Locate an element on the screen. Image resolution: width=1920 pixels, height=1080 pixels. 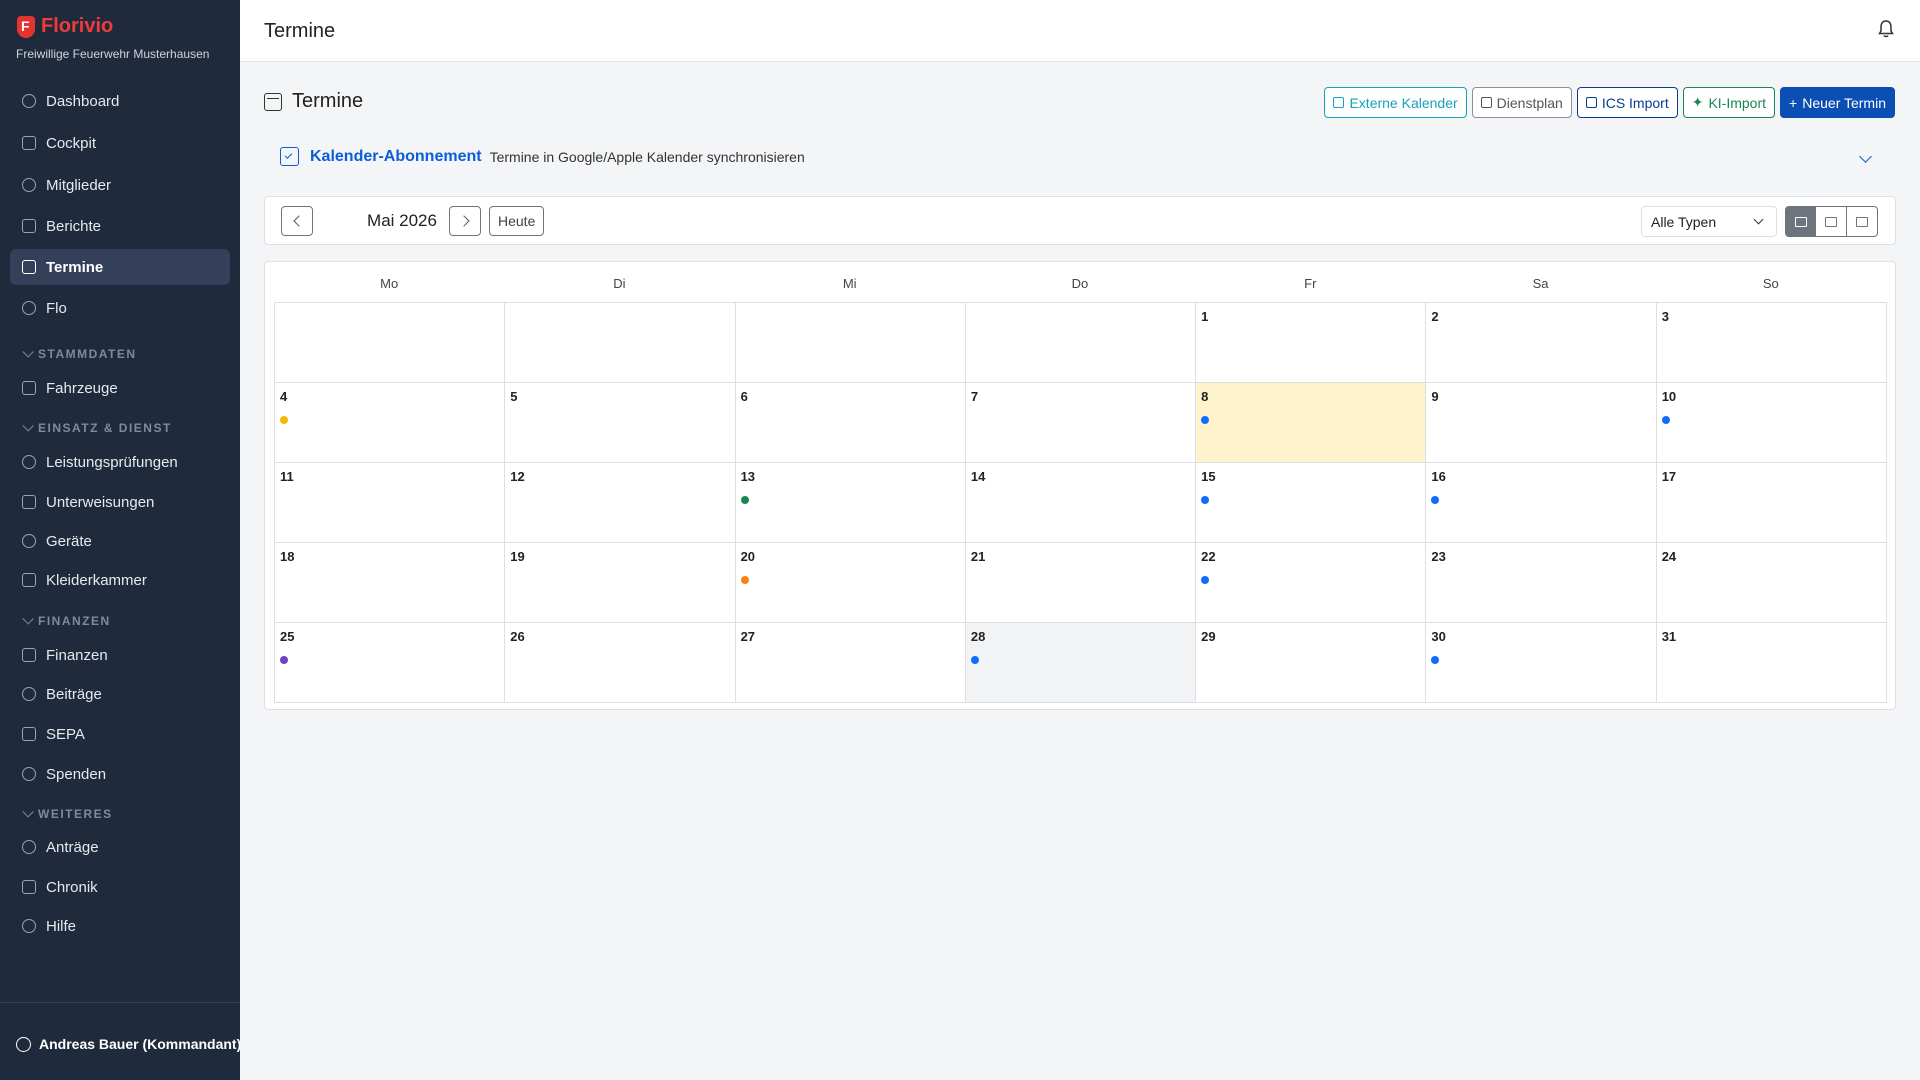
calendar-day-9: 9 is located at coordinates (1541, 423).